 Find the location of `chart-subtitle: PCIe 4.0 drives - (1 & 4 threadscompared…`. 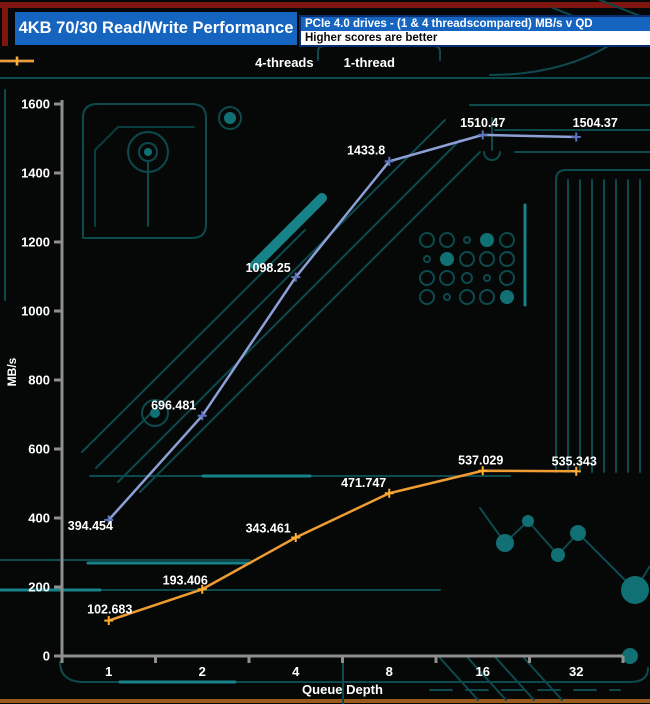

chart-subtitle: PCIe 4.0 drives - (1 & 4 threadscompared… is located at coordinates (475, 24).